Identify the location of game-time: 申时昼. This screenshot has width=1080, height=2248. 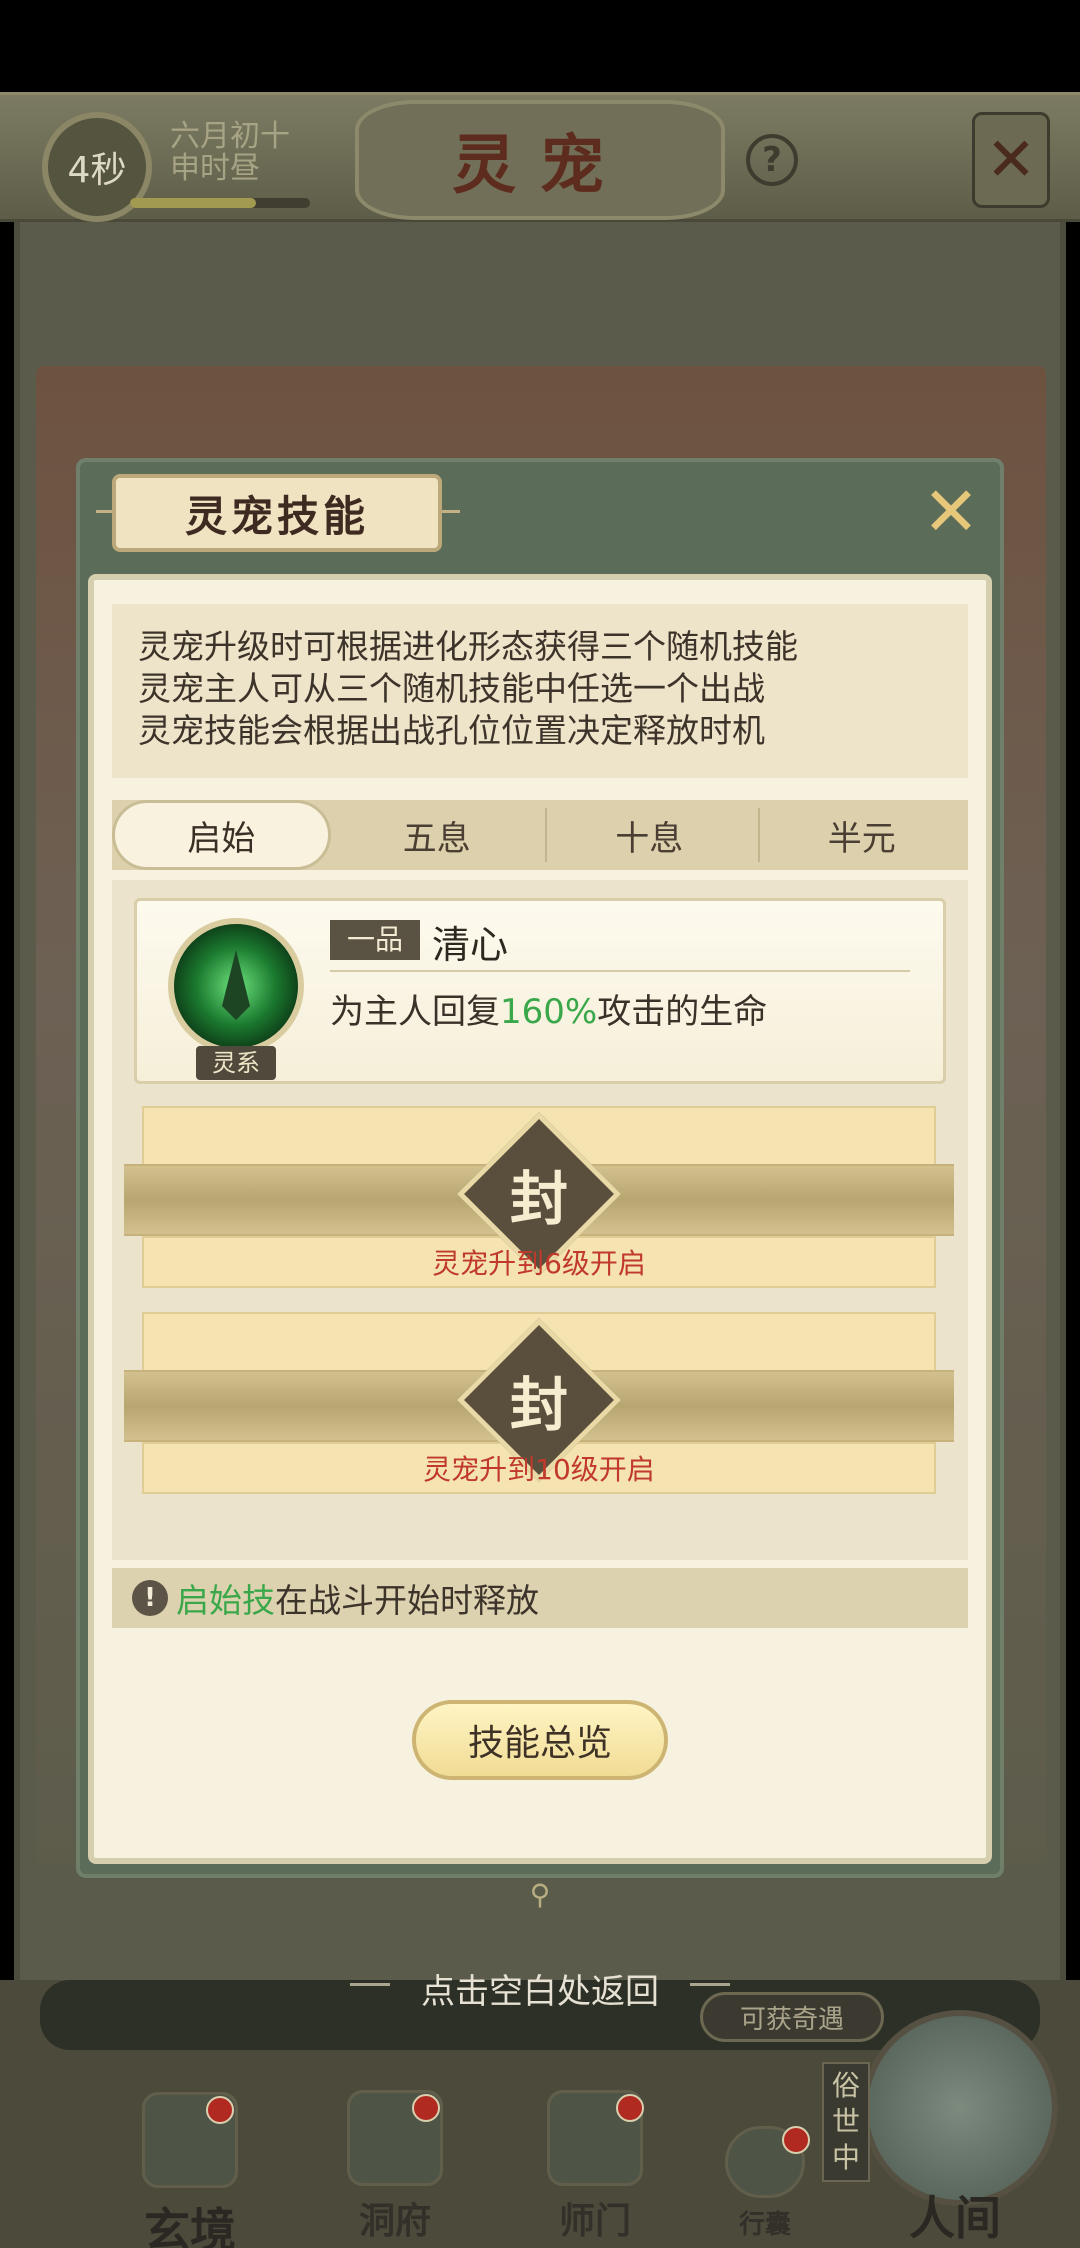
(215, 168).